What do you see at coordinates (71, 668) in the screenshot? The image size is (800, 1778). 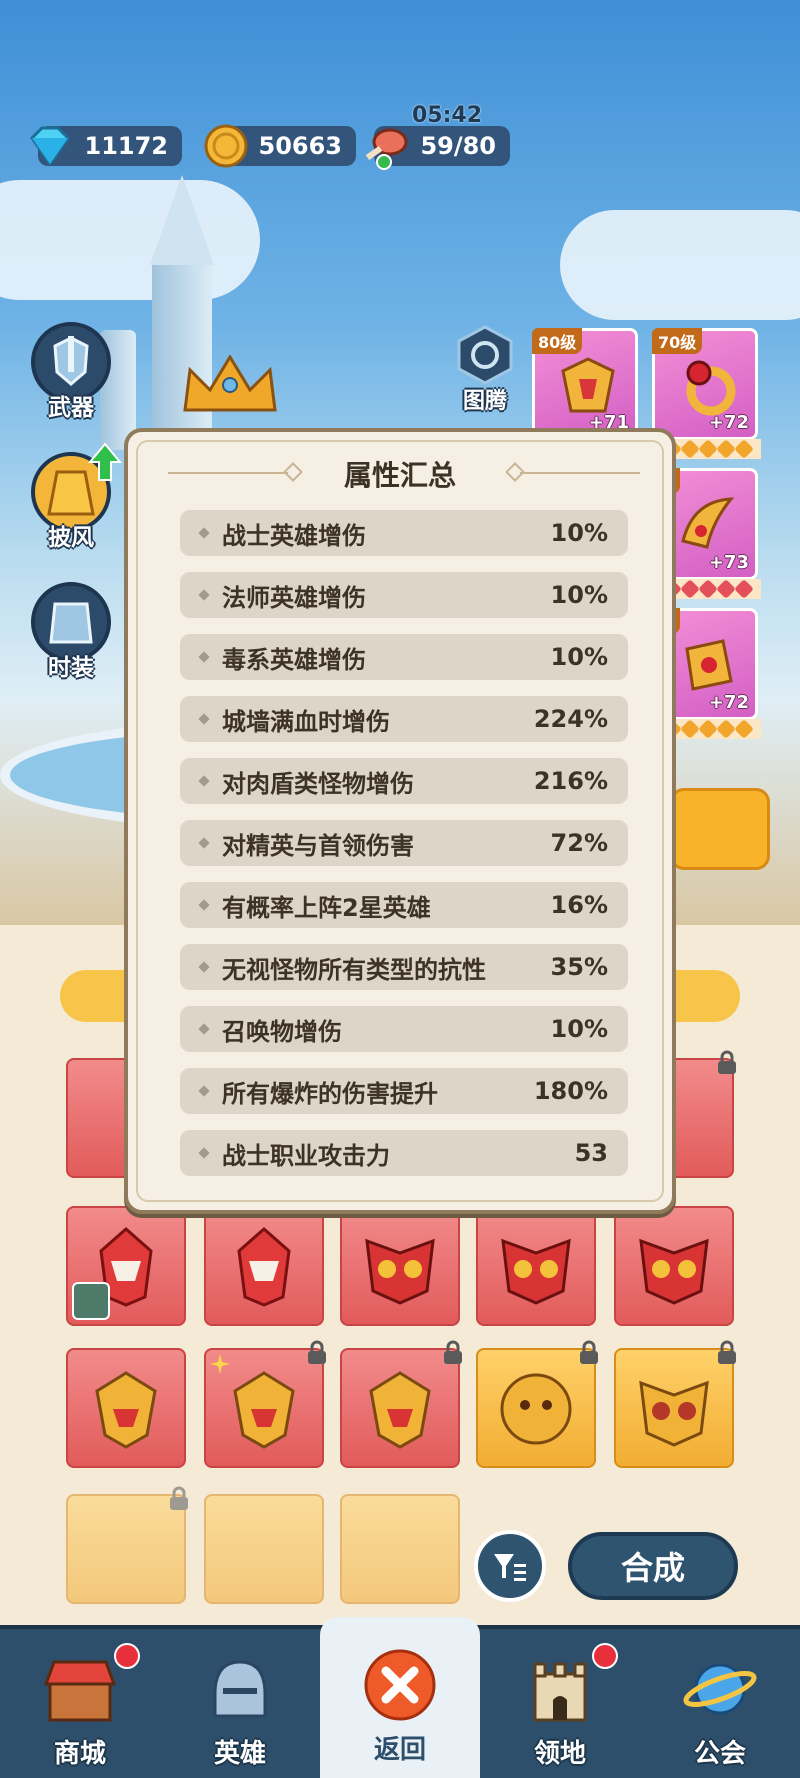 I see `side-button-label: 时装` at bounding box center [71, 668].